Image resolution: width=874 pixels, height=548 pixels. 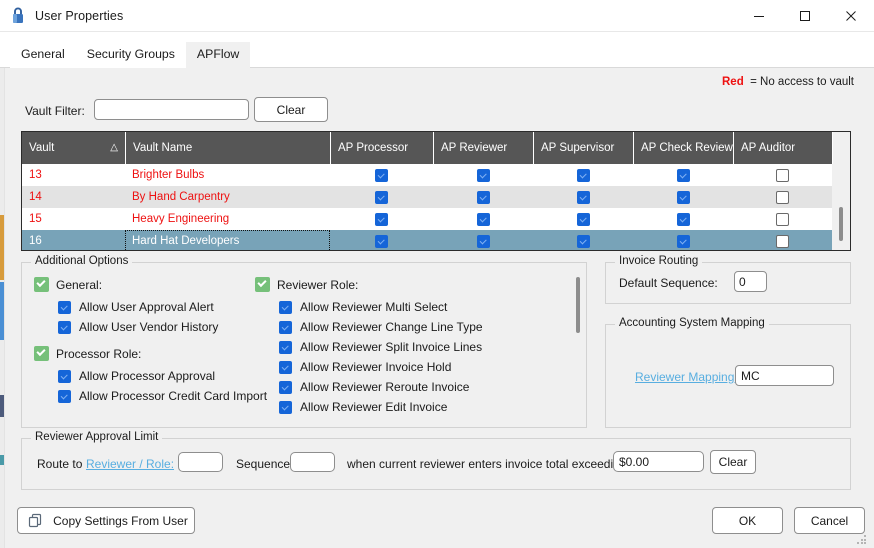 What do you see at coordinates (686, 377) in the screenshot?
I see `reviewer-mapping-link: Reviewer Mapping:` at bounding box center [686, 377].